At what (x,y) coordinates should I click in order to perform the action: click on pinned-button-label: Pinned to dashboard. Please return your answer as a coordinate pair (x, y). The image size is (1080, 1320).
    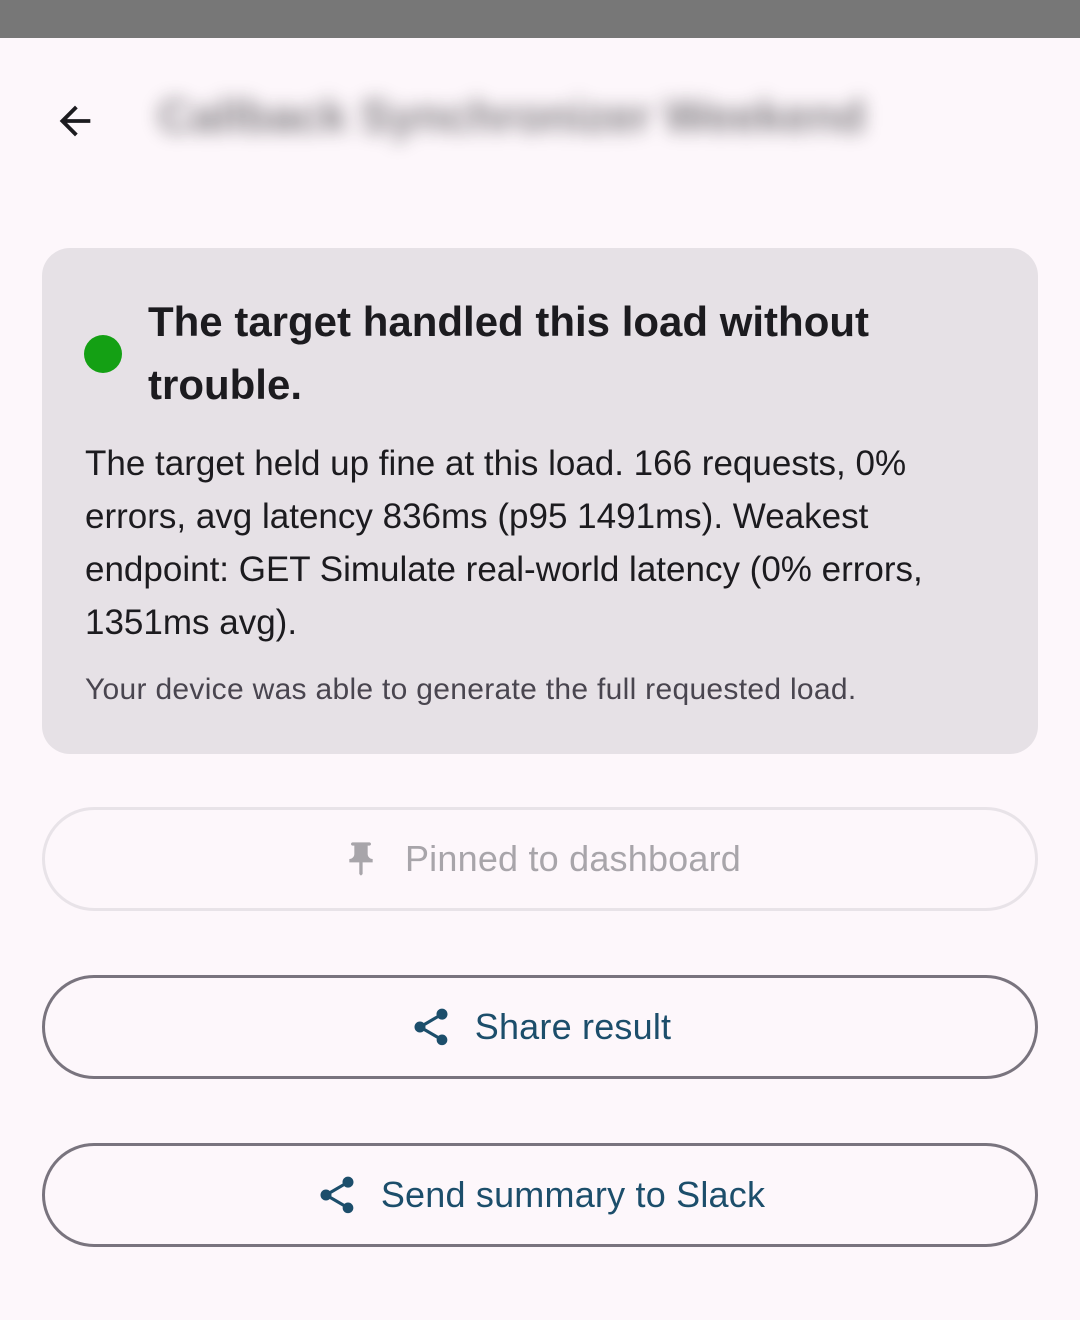
    Looking at the image, I should click on (573, 858).